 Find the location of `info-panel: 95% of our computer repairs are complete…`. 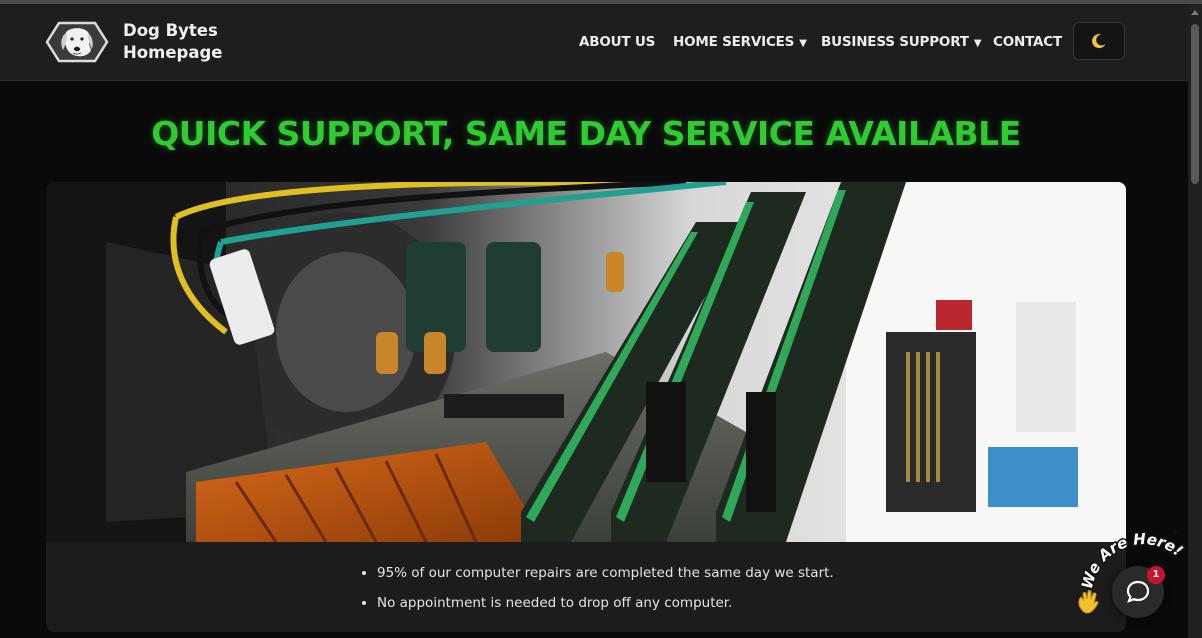

info-panel: 95% of our computer repairs are complete… is located at coordinates (586, 587).